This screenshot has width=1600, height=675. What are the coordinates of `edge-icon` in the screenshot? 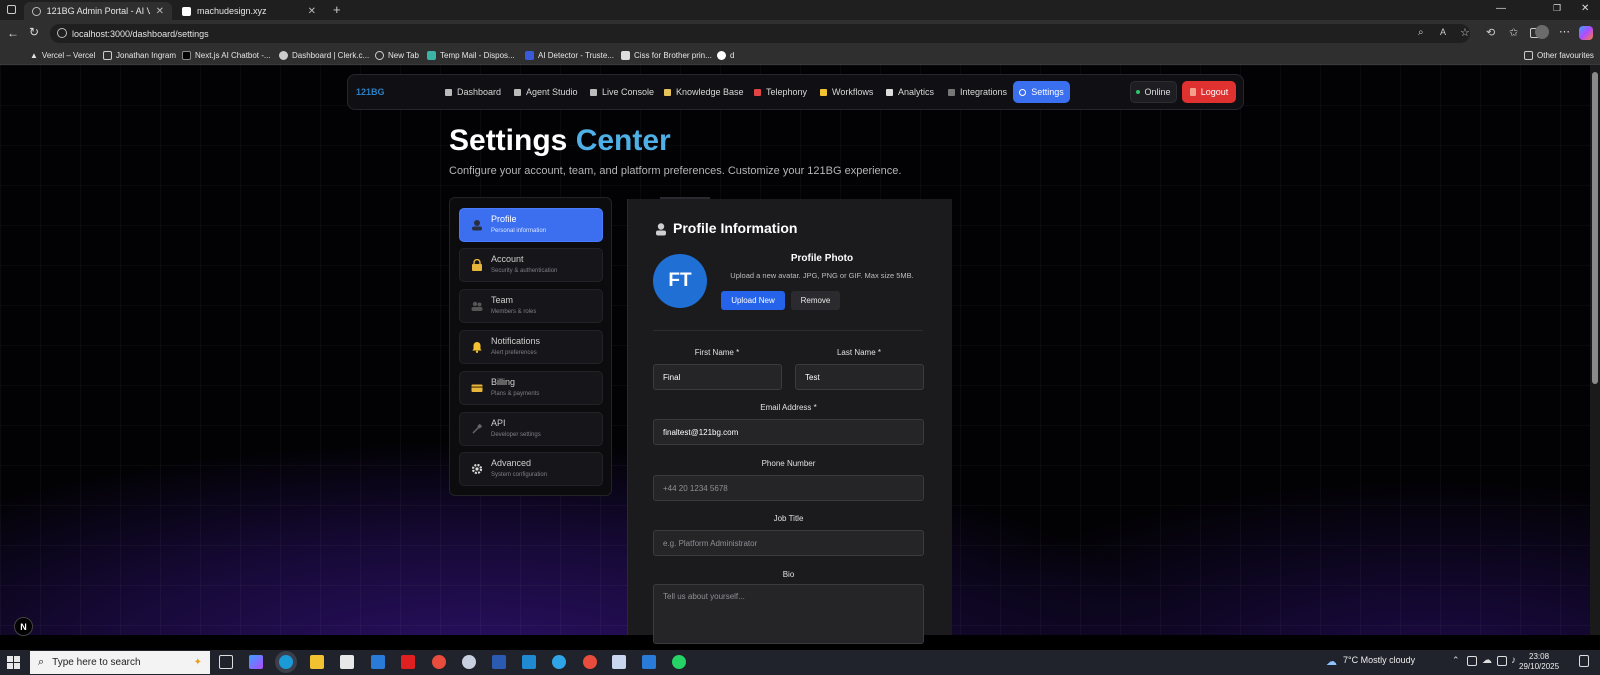 It's located at (286, 662).